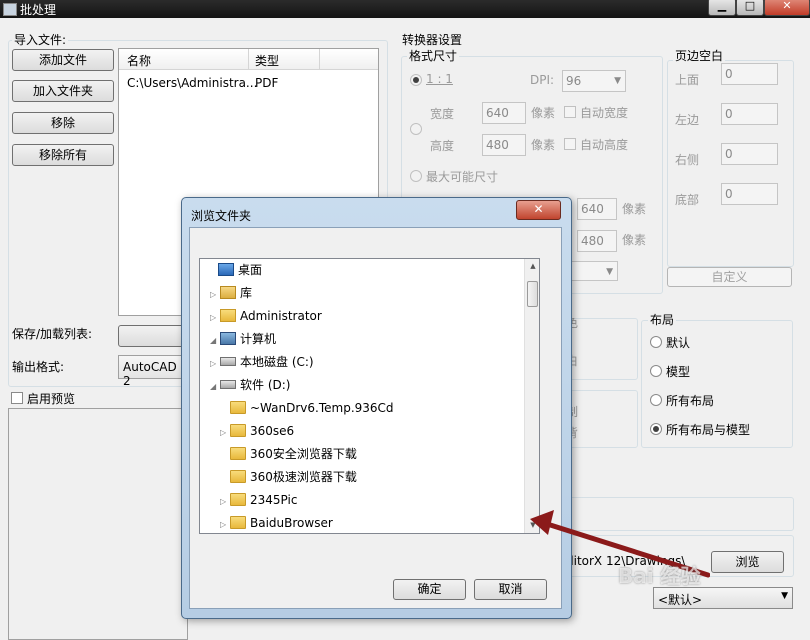 This screenshot has width=810, height=640. I want to click on maximize-button: □, so click(750, 8).